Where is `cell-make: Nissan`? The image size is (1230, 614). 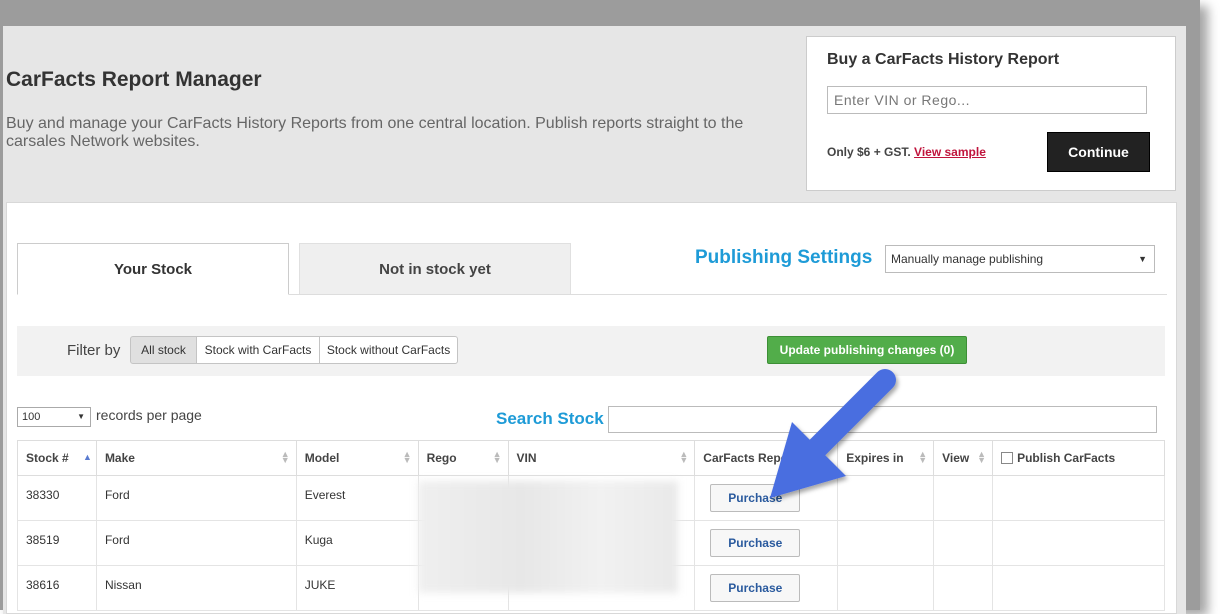 cell-make: Nissan is located at coordinates (196, 588).